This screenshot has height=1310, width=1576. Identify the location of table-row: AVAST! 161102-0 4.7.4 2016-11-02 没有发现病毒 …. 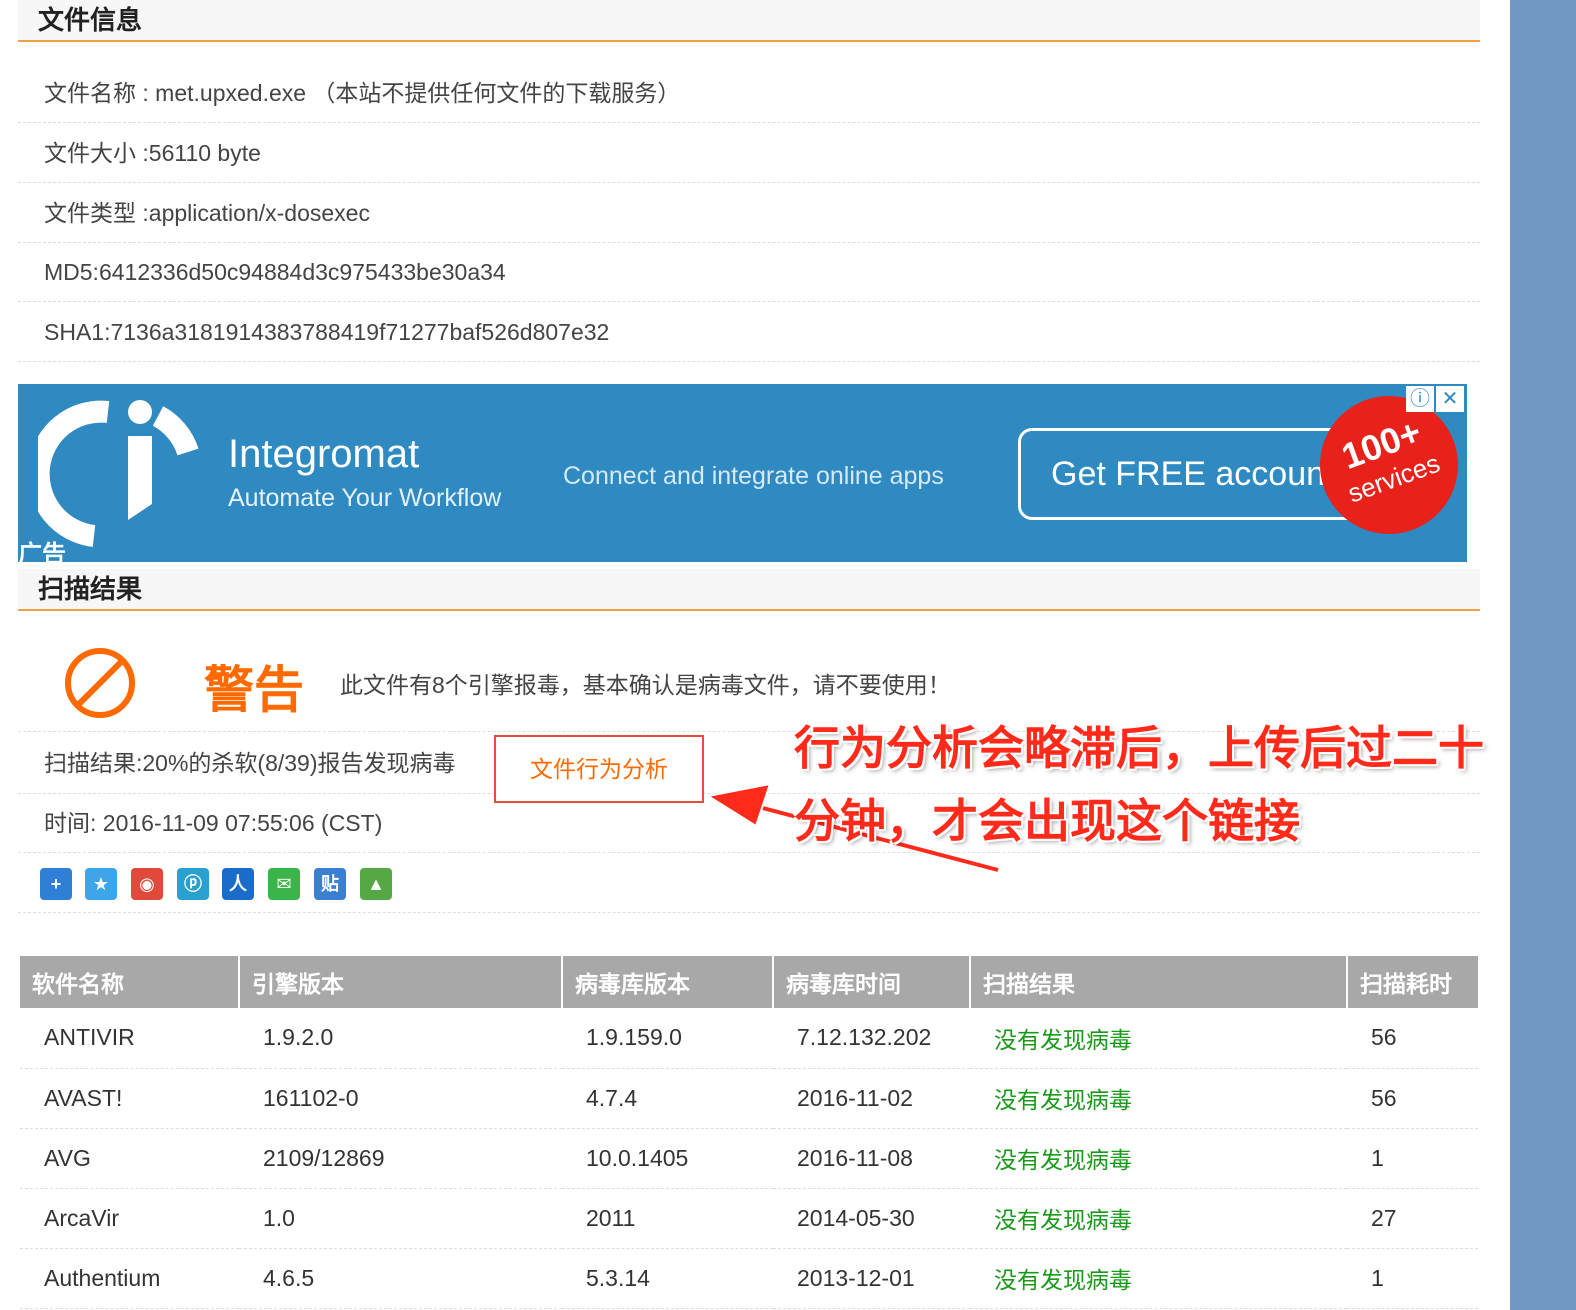
(749, 1098).